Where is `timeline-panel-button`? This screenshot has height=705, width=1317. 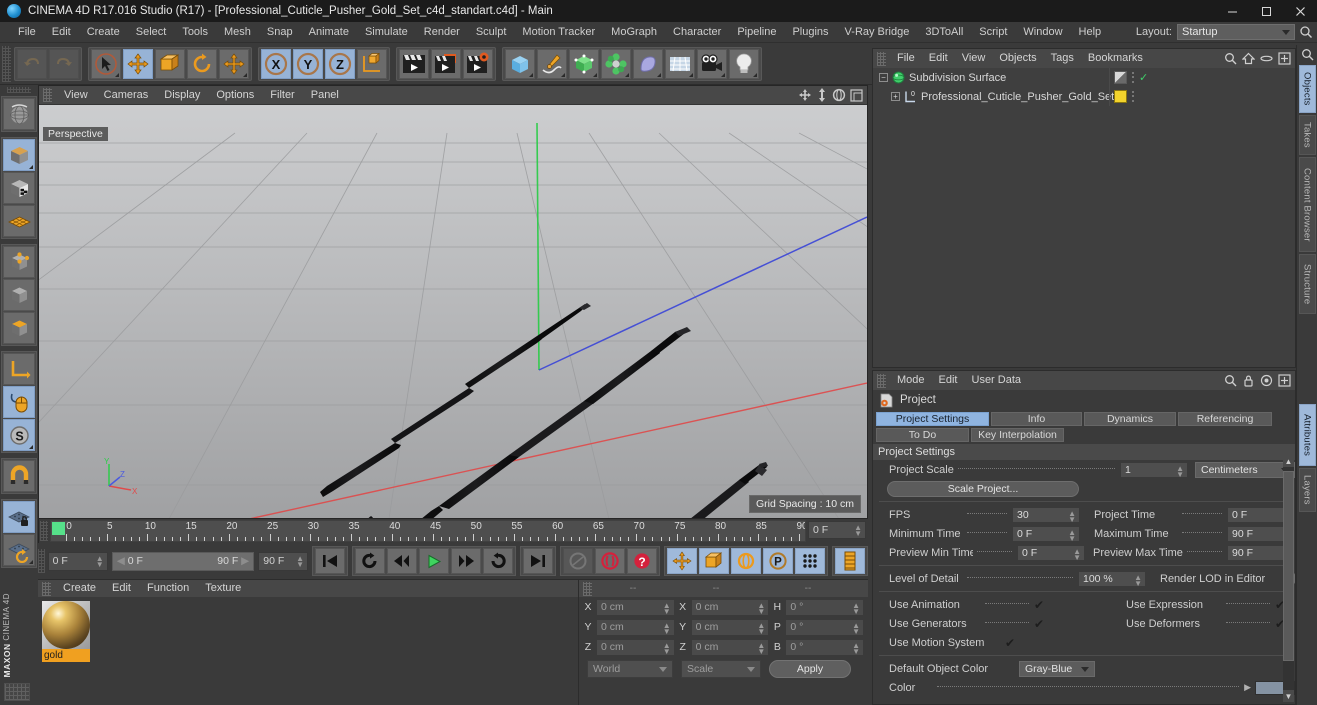
timeline-panel-button is located at coordinates (850, 561).